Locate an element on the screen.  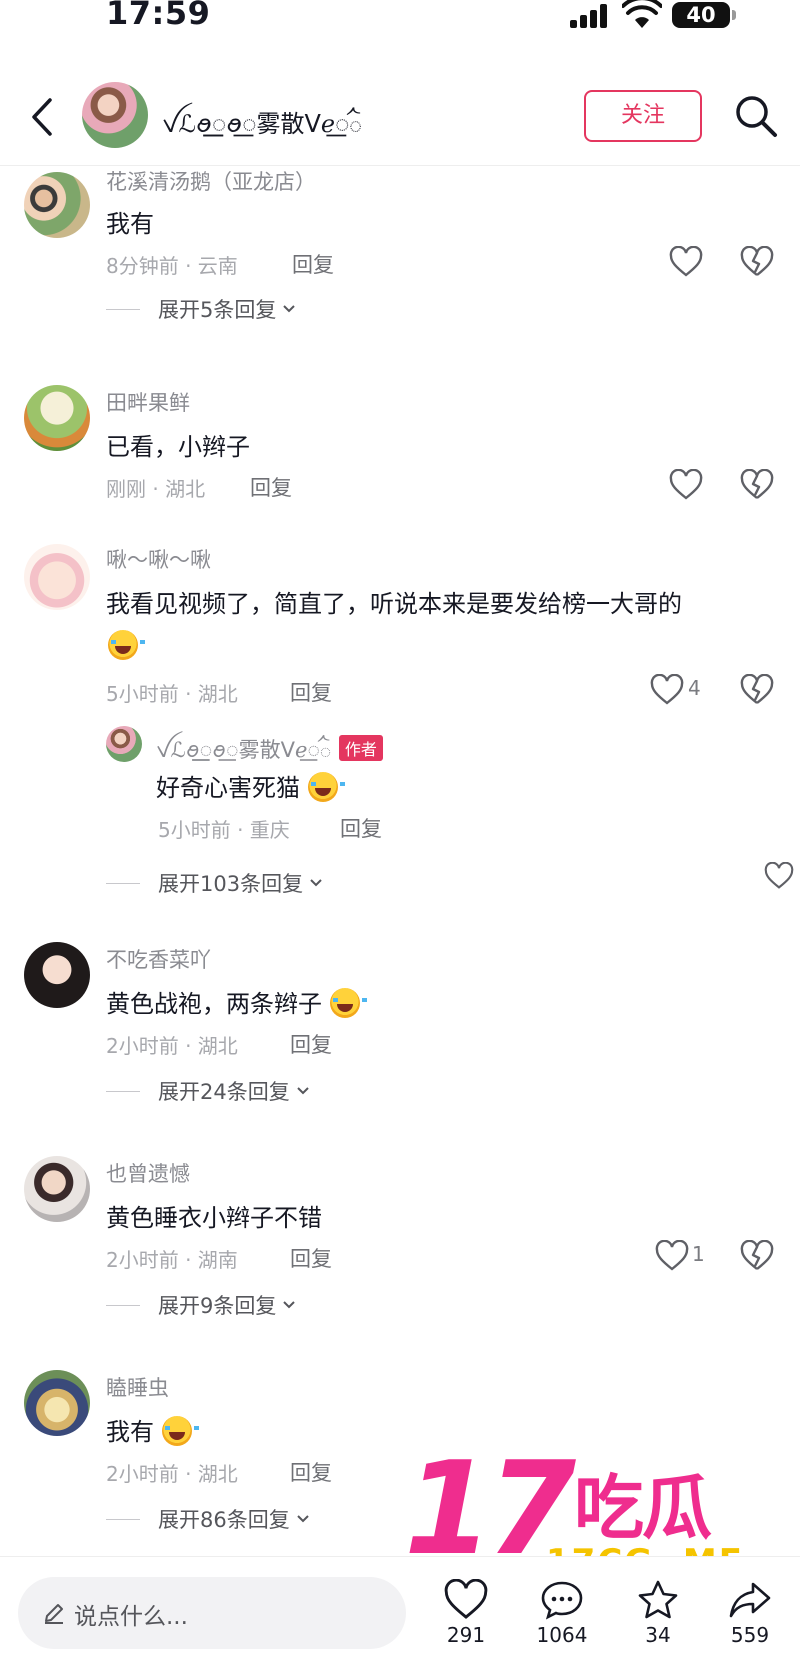
comment-item: 不吃香菜吖 黄色战袍，两条辫子 2小时前 · 湖北 回复 展开24条回复 is located at coordinates (400, 1028).